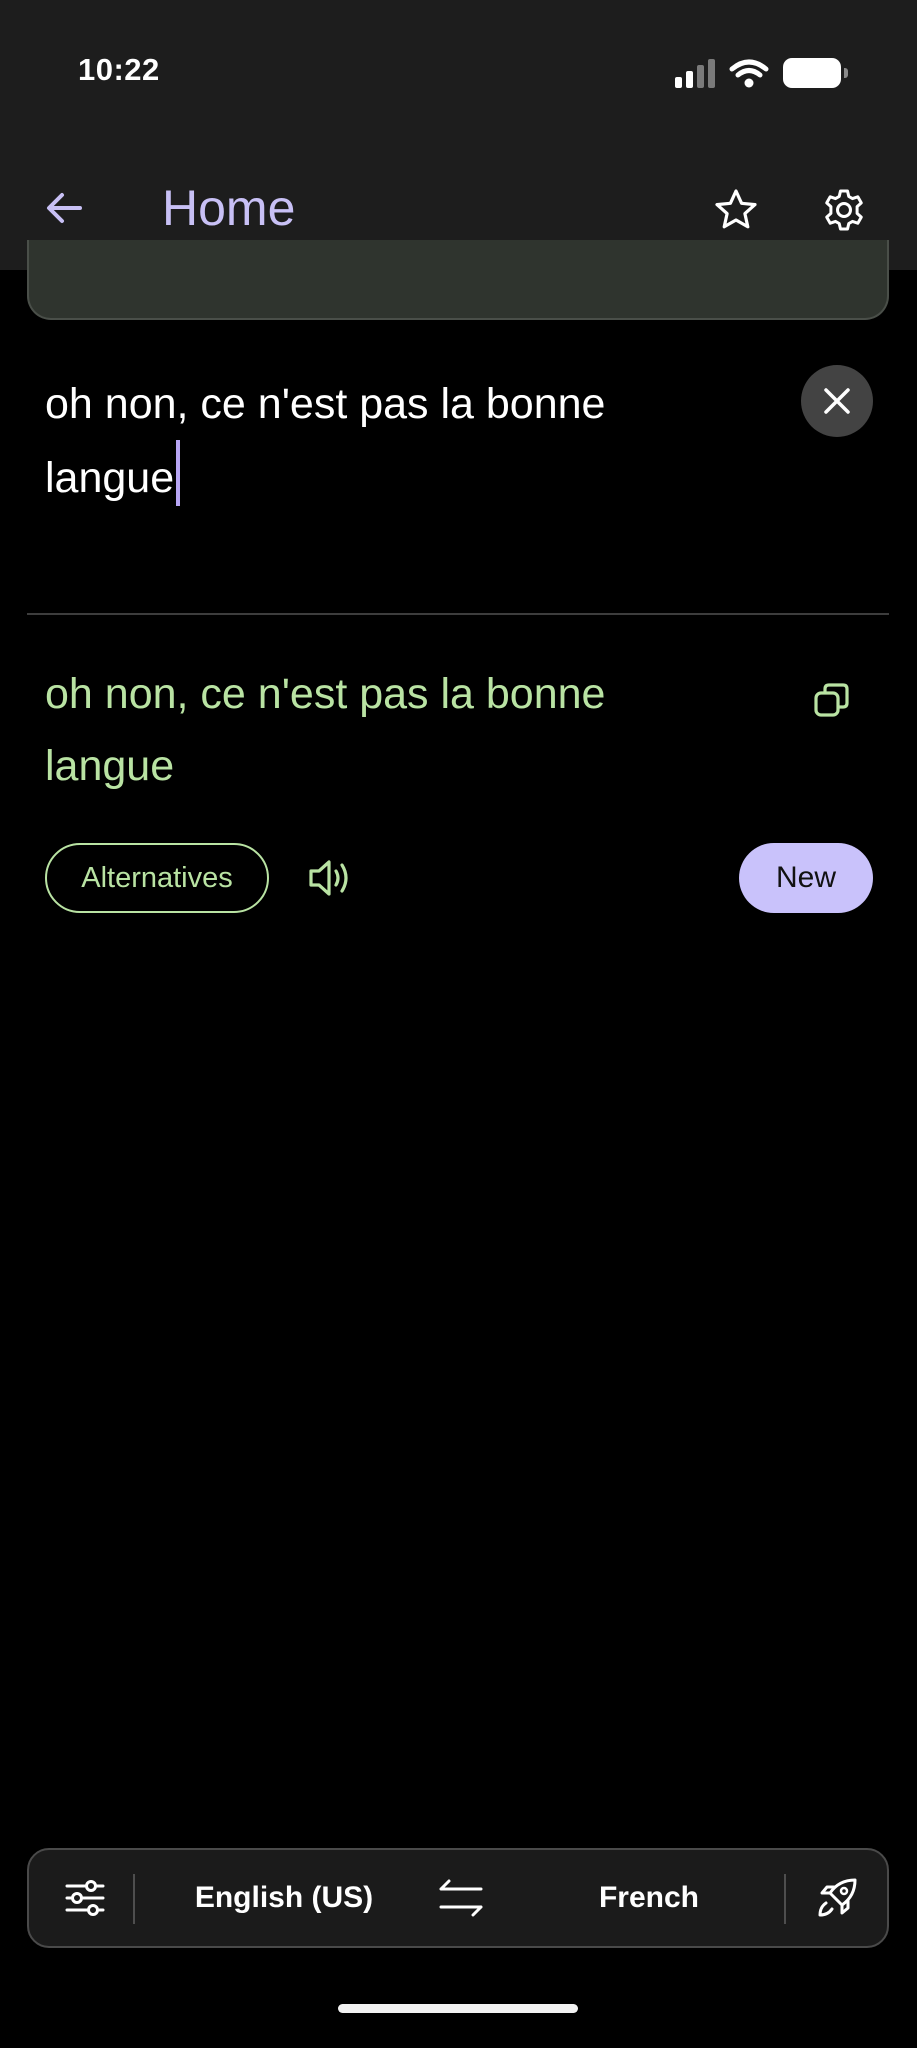 The image size is (917, 2048). Describe the element at coordinates (806, 878) in the screenshot. I see `new-button: New` at that location.